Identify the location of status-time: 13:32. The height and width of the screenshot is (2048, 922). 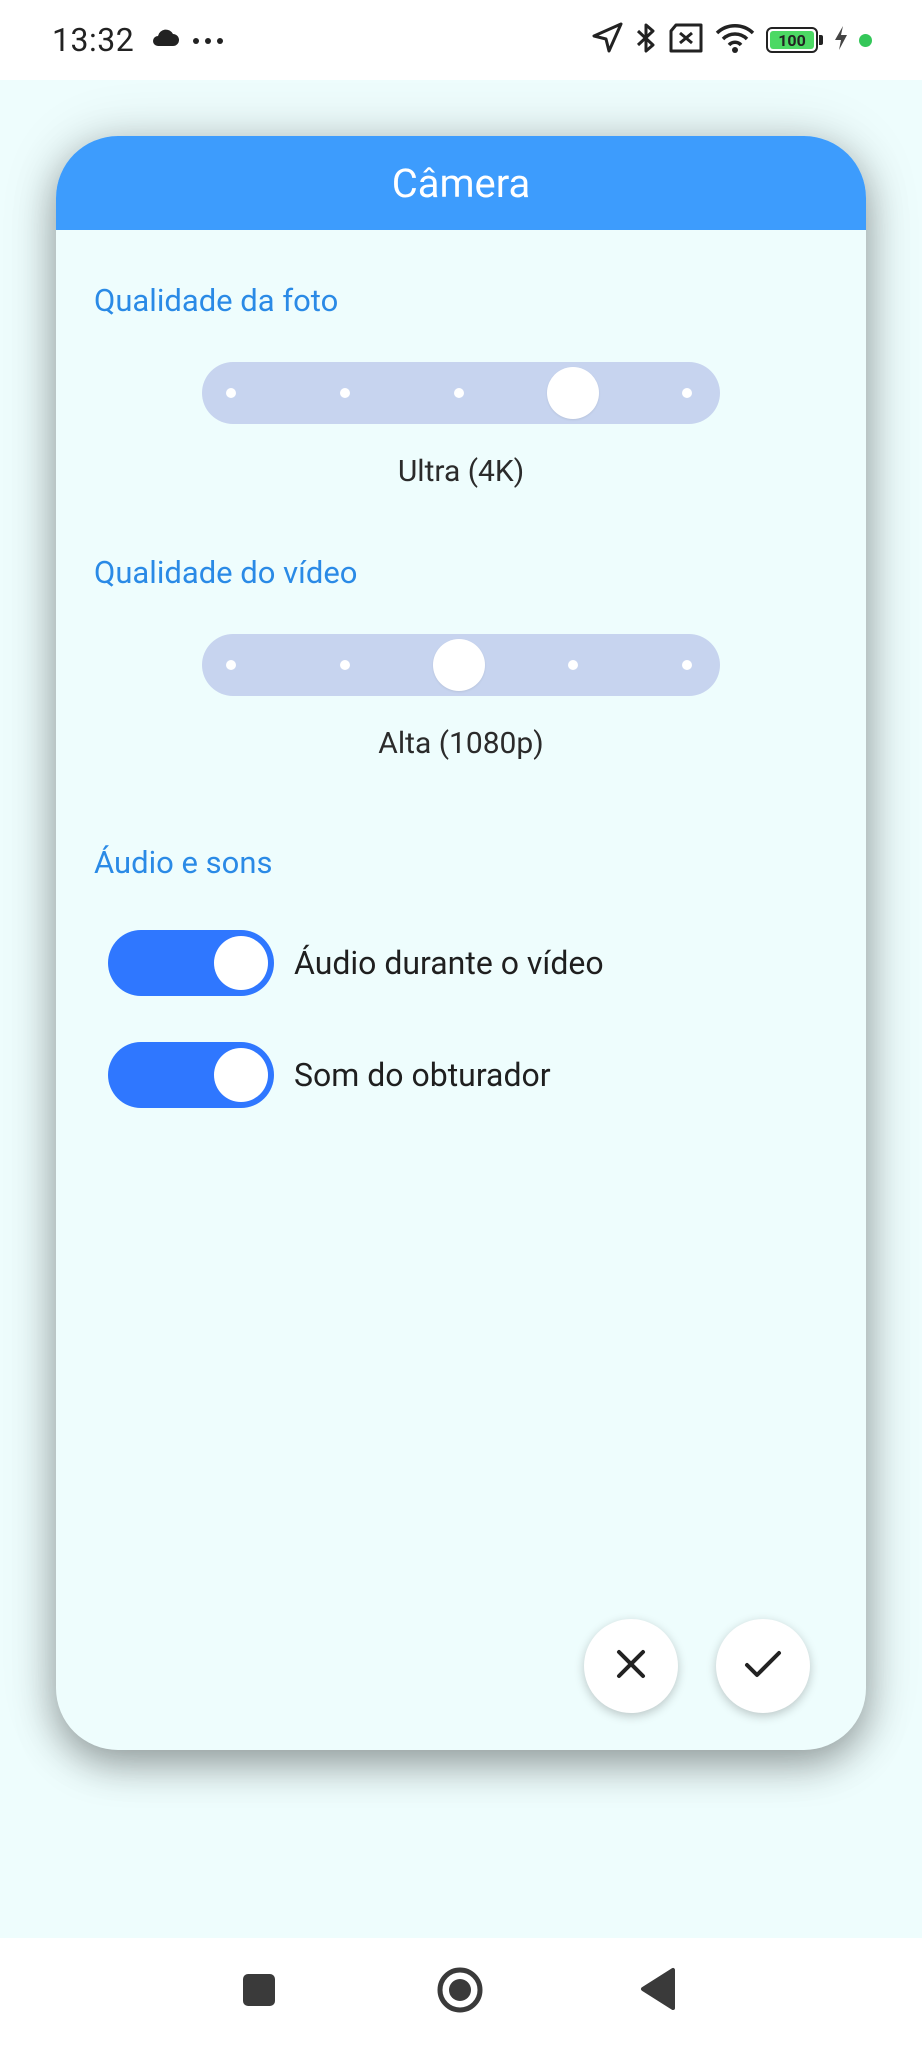
(93, 40).